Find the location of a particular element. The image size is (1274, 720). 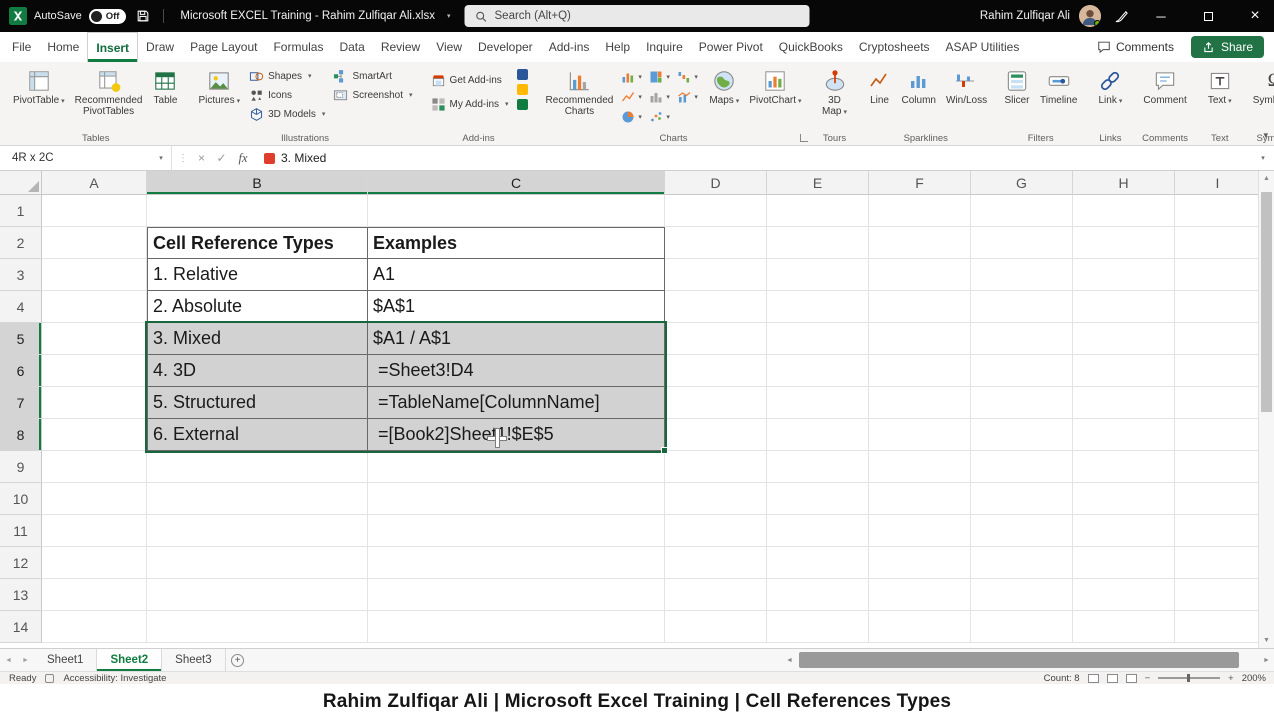

enter-entry-icon: ✓ is located at coordinates (221, 158).